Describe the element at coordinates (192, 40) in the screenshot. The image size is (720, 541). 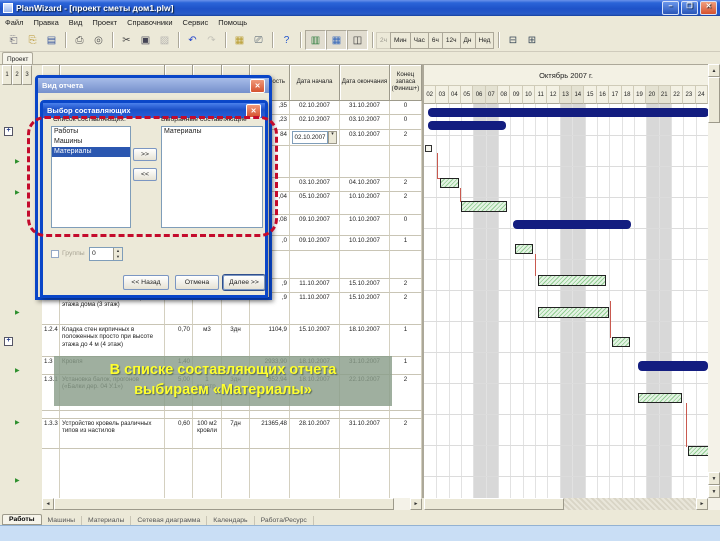
I see `undo-icon: ↶` at that location.